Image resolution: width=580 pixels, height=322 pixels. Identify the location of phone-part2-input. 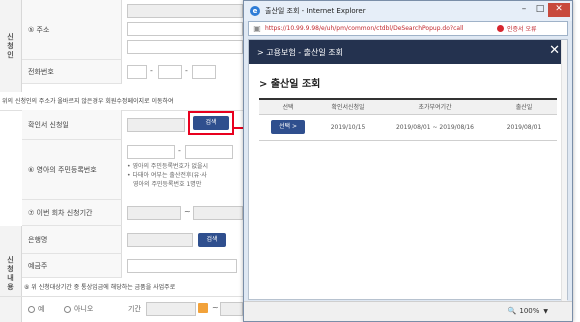
(170, 72).